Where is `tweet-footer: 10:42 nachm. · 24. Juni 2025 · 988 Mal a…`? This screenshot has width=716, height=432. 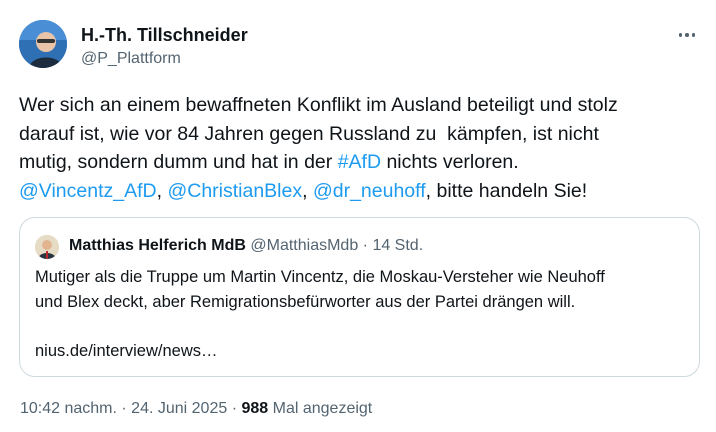
tweet-footer: 10:42 nachm. · 24. Juni 2025 · 988 Mal a… is located at coordinates (196, 408).